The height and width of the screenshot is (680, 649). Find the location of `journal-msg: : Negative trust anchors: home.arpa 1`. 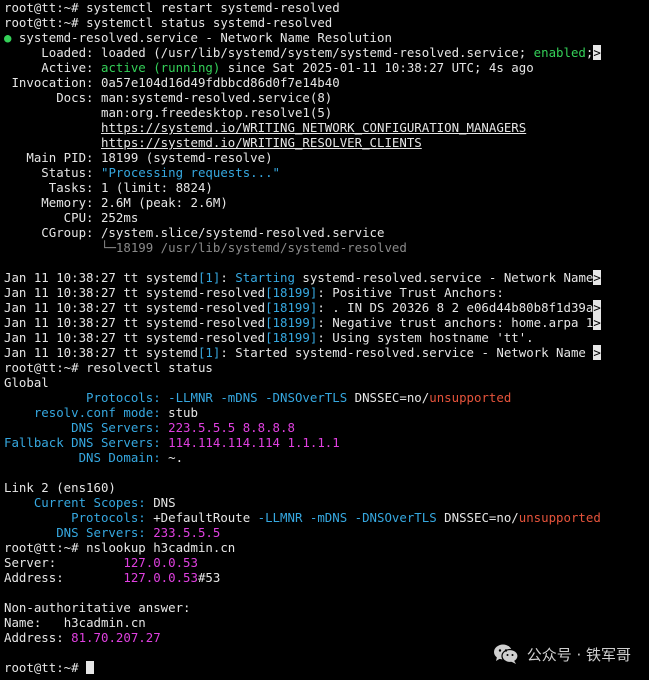

journal-msg: : Negative trust anchors: home.arpa 1 is located at coordinates (455, 322).